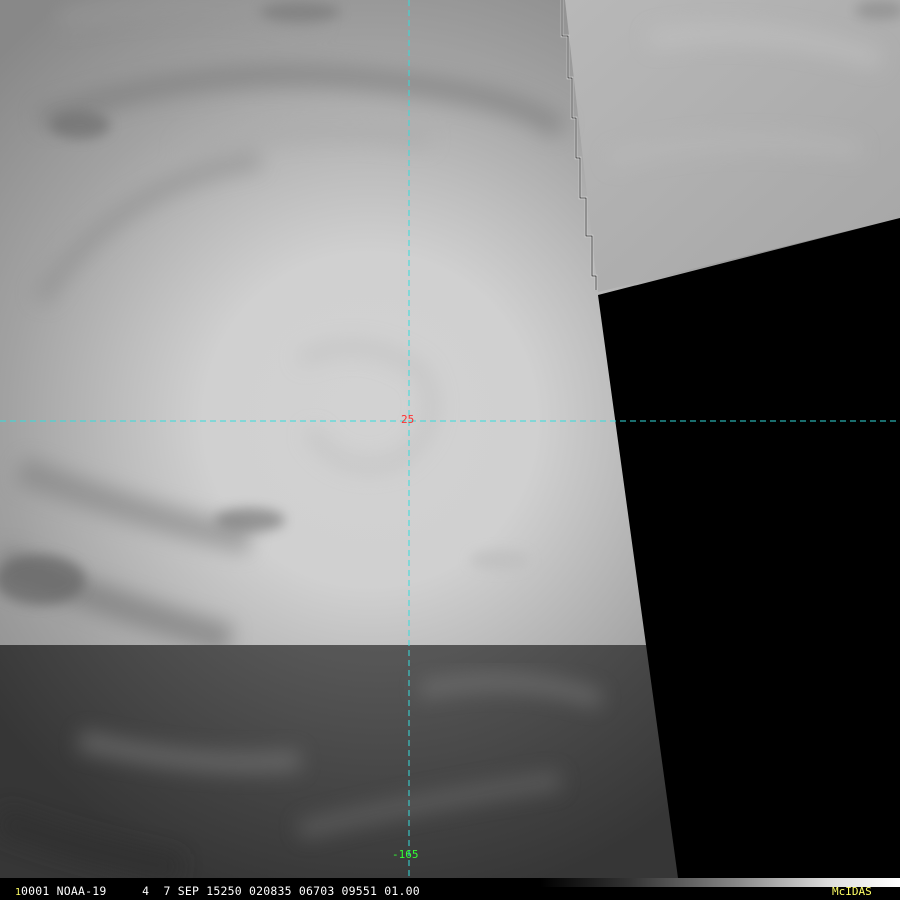 The width and height of the screenshot is (900, 900). I want to click on mcidas-logo: McIDAS, so click(852, 891).